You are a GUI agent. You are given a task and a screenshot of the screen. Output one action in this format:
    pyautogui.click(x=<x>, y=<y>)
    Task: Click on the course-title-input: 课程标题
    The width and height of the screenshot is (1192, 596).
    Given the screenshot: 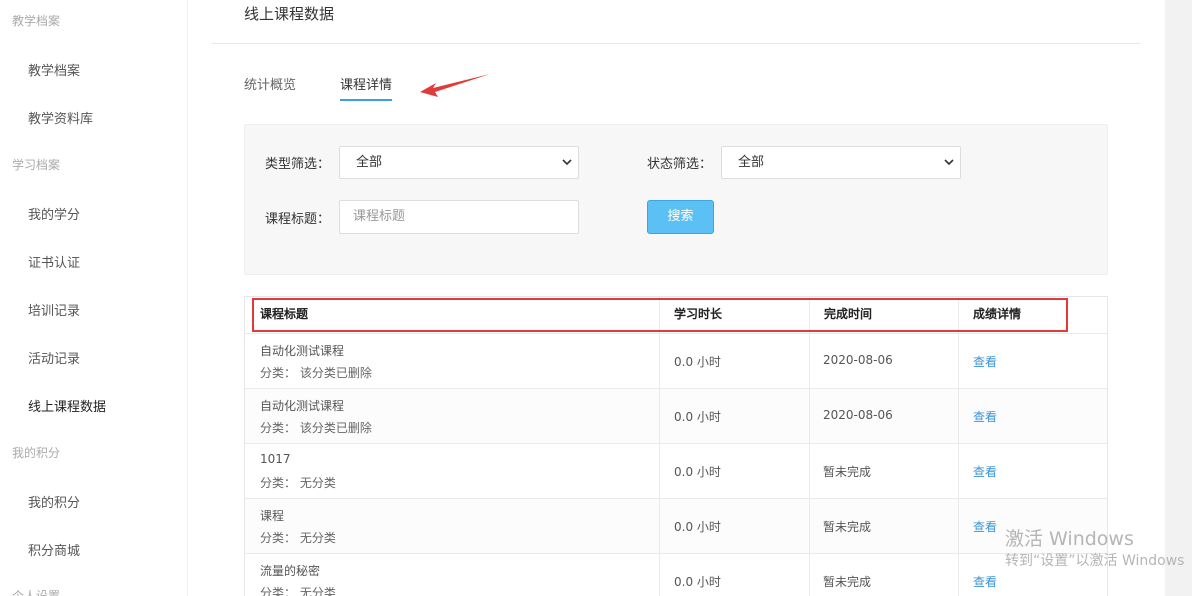 What is the action you would take?
    pyautogui.click(x=459, y=217)
    